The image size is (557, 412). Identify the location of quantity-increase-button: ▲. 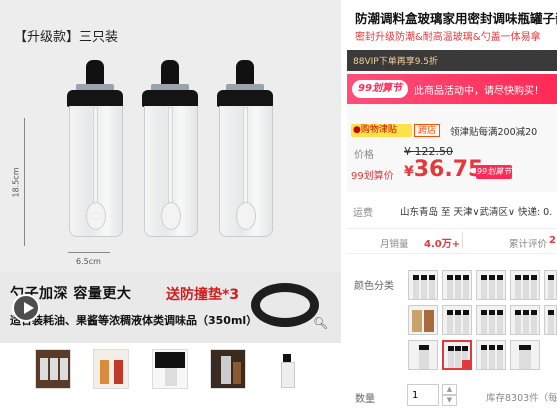
(449, 389).